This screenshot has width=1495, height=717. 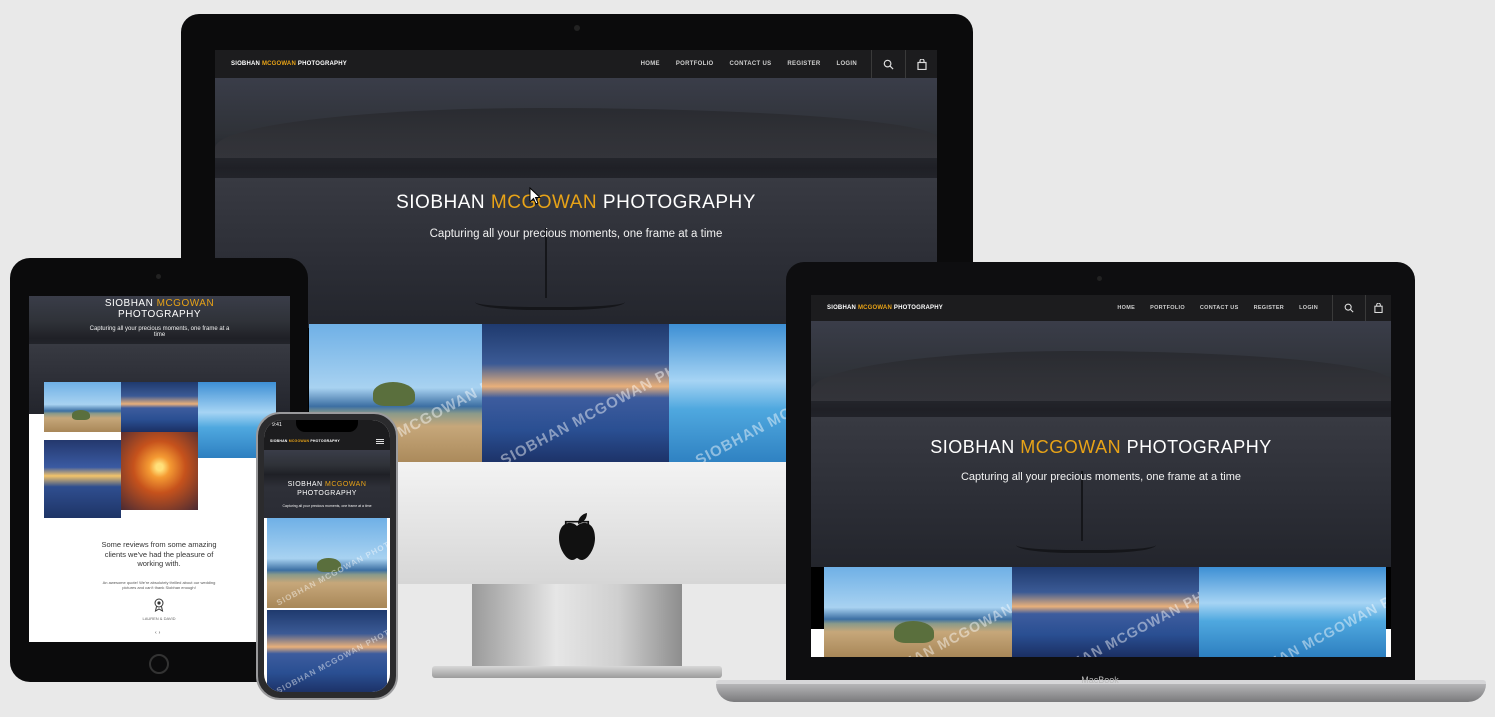 What do you see at coordinates (577, 536) in the screenshot?
I see `apple-logo-shape` at bounding box center [577, 536].